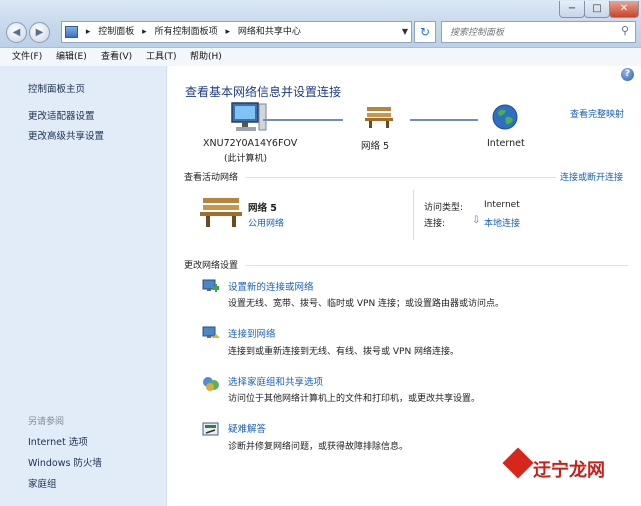 The width and height of the screenshot is (641, 506). What do you see at coordinates (375, 145) in the screenshot?
I see `map-network-label: 网络 5` at bounding box center [375, 145].